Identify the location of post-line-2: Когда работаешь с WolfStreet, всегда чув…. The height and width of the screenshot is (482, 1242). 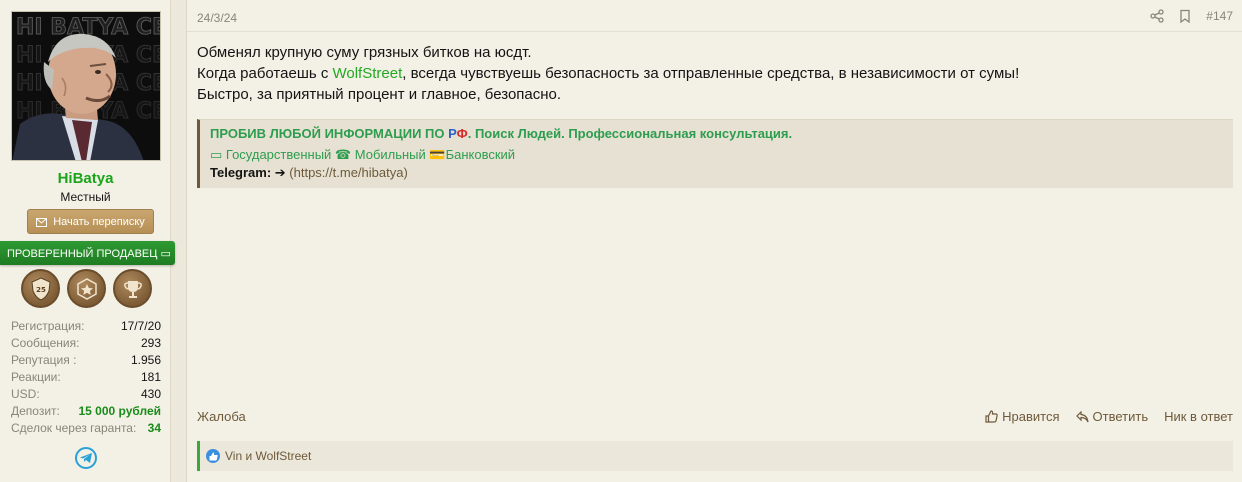
(715, 73).